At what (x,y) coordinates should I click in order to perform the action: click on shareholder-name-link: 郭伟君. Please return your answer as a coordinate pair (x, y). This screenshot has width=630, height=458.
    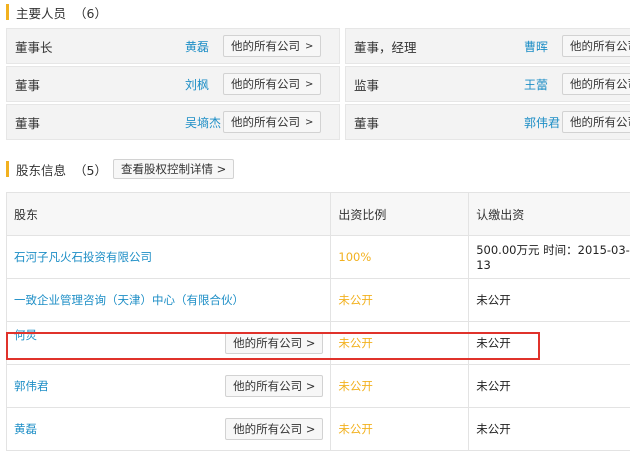
    Looking at the image, I should click on (31, 386).